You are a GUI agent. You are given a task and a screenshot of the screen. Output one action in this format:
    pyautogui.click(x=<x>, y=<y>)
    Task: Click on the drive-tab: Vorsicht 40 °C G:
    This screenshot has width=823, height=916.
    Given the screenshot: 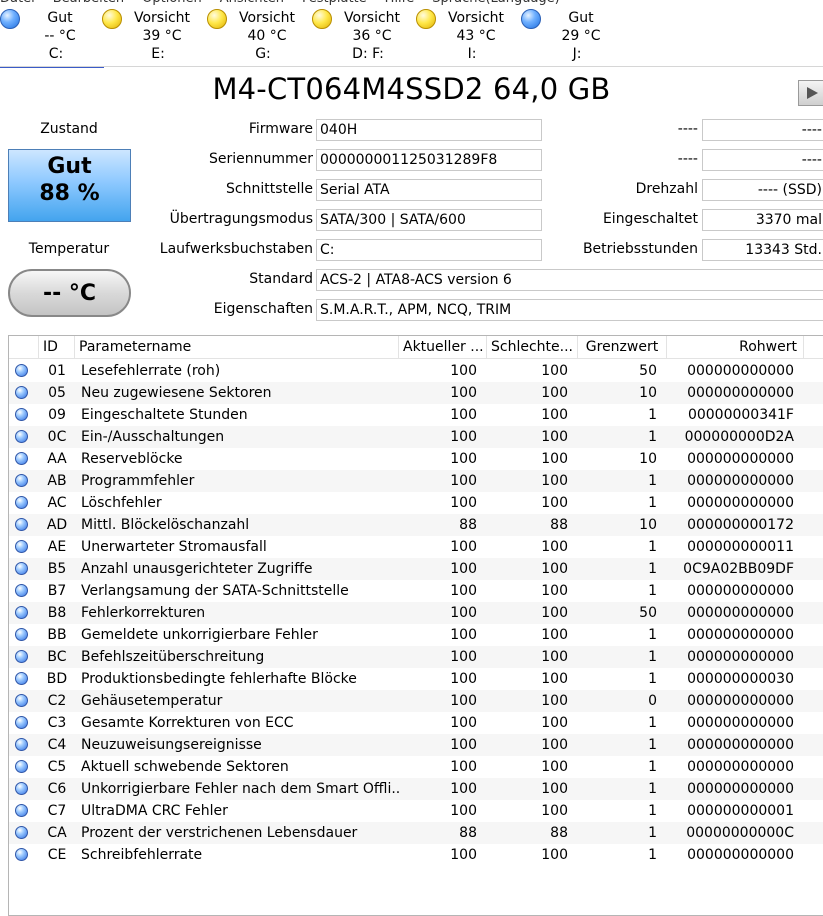 What is the action you would take?
    pyautogui.click(x=259, y=36)
    